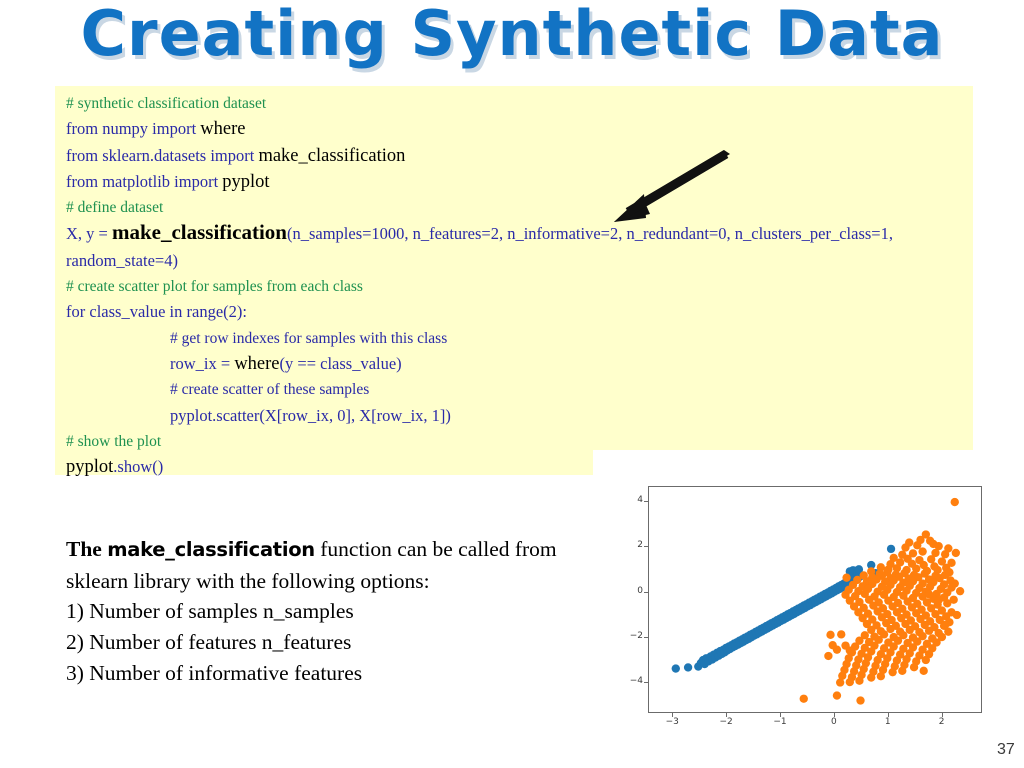 This screenshot has width=1024, height=768. Describe the element at coordinates (1006, 749) in the screenshot. I see `page-number: 37` at that location.